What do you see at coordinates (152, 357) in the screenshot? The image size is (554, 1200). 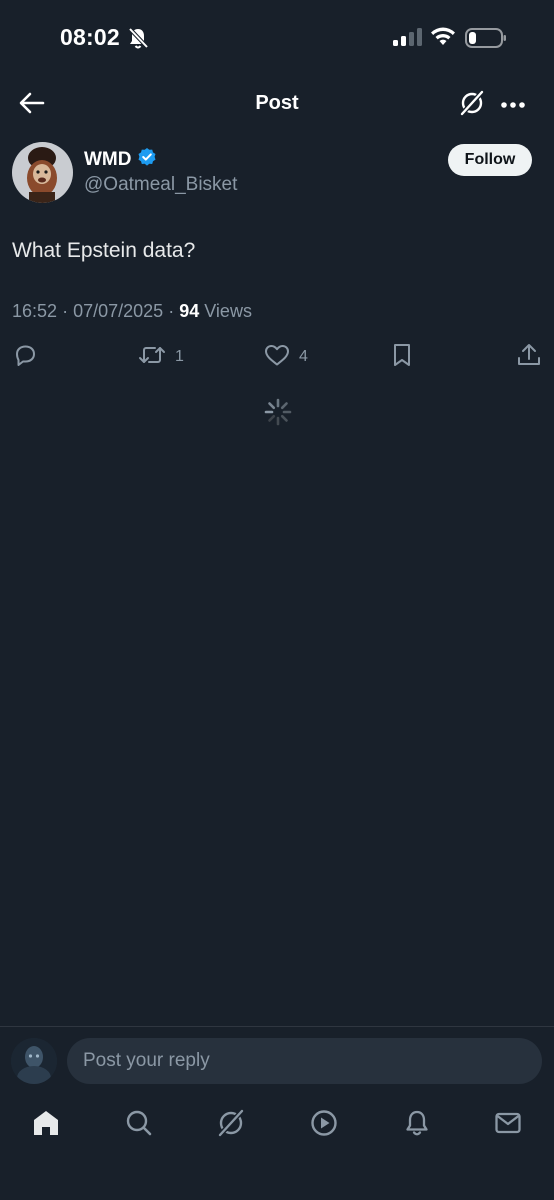 I see `repost-icon` at bounding box center [152, 357].